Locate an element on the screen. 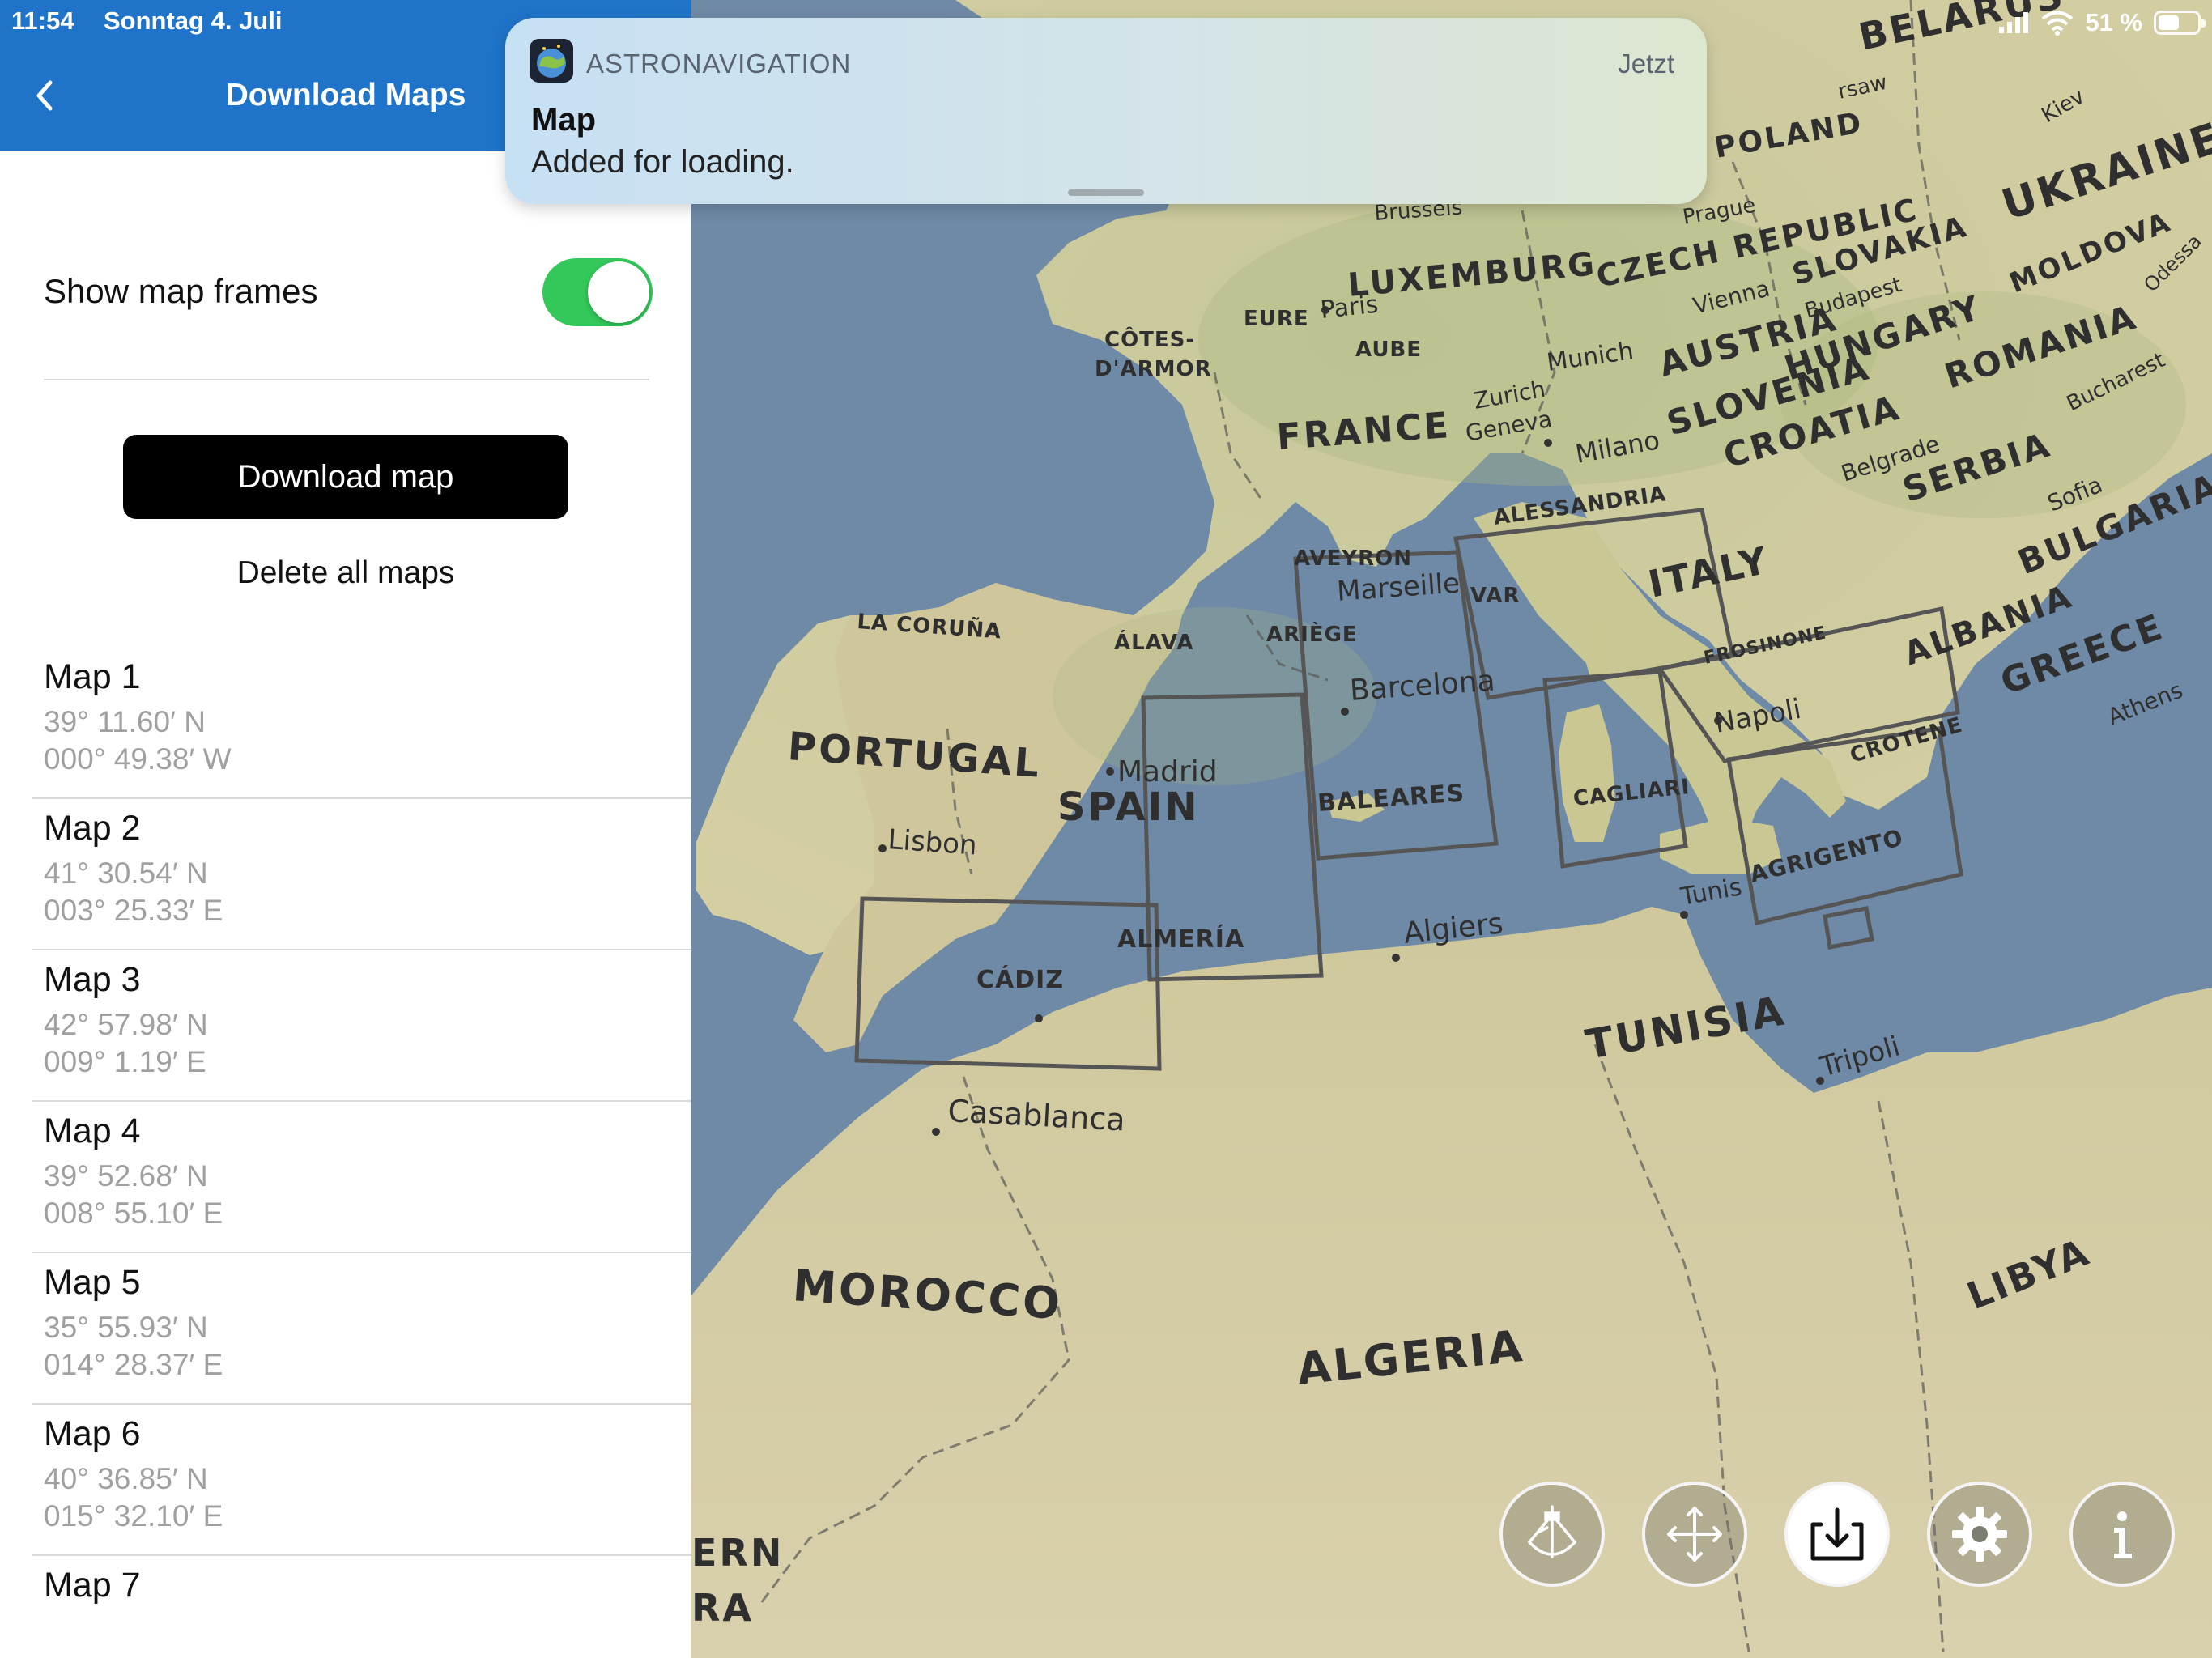 The width and height of the screenshot is (2212, 1658). notification-app-name: ASTRONAVIGATION is located at coordinates (719, 64).